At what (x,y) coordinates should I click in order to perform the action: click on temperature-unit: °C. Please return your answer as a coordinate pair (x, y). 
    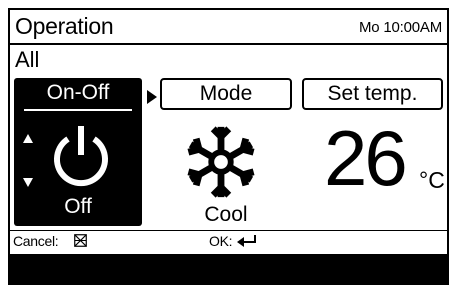
    Looking at the image, I should click on (432, 180).